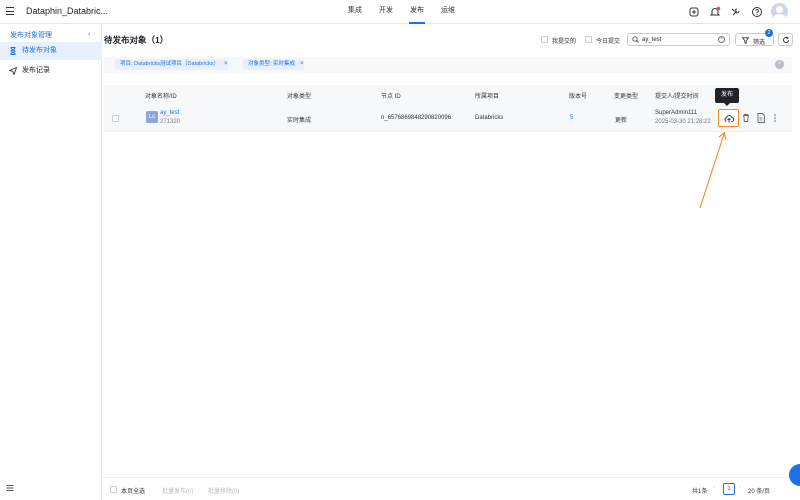 This screenshot has width=800, height=500. I want to click on top-nav: 集成 开发 发布 运维, so click(410, 12).